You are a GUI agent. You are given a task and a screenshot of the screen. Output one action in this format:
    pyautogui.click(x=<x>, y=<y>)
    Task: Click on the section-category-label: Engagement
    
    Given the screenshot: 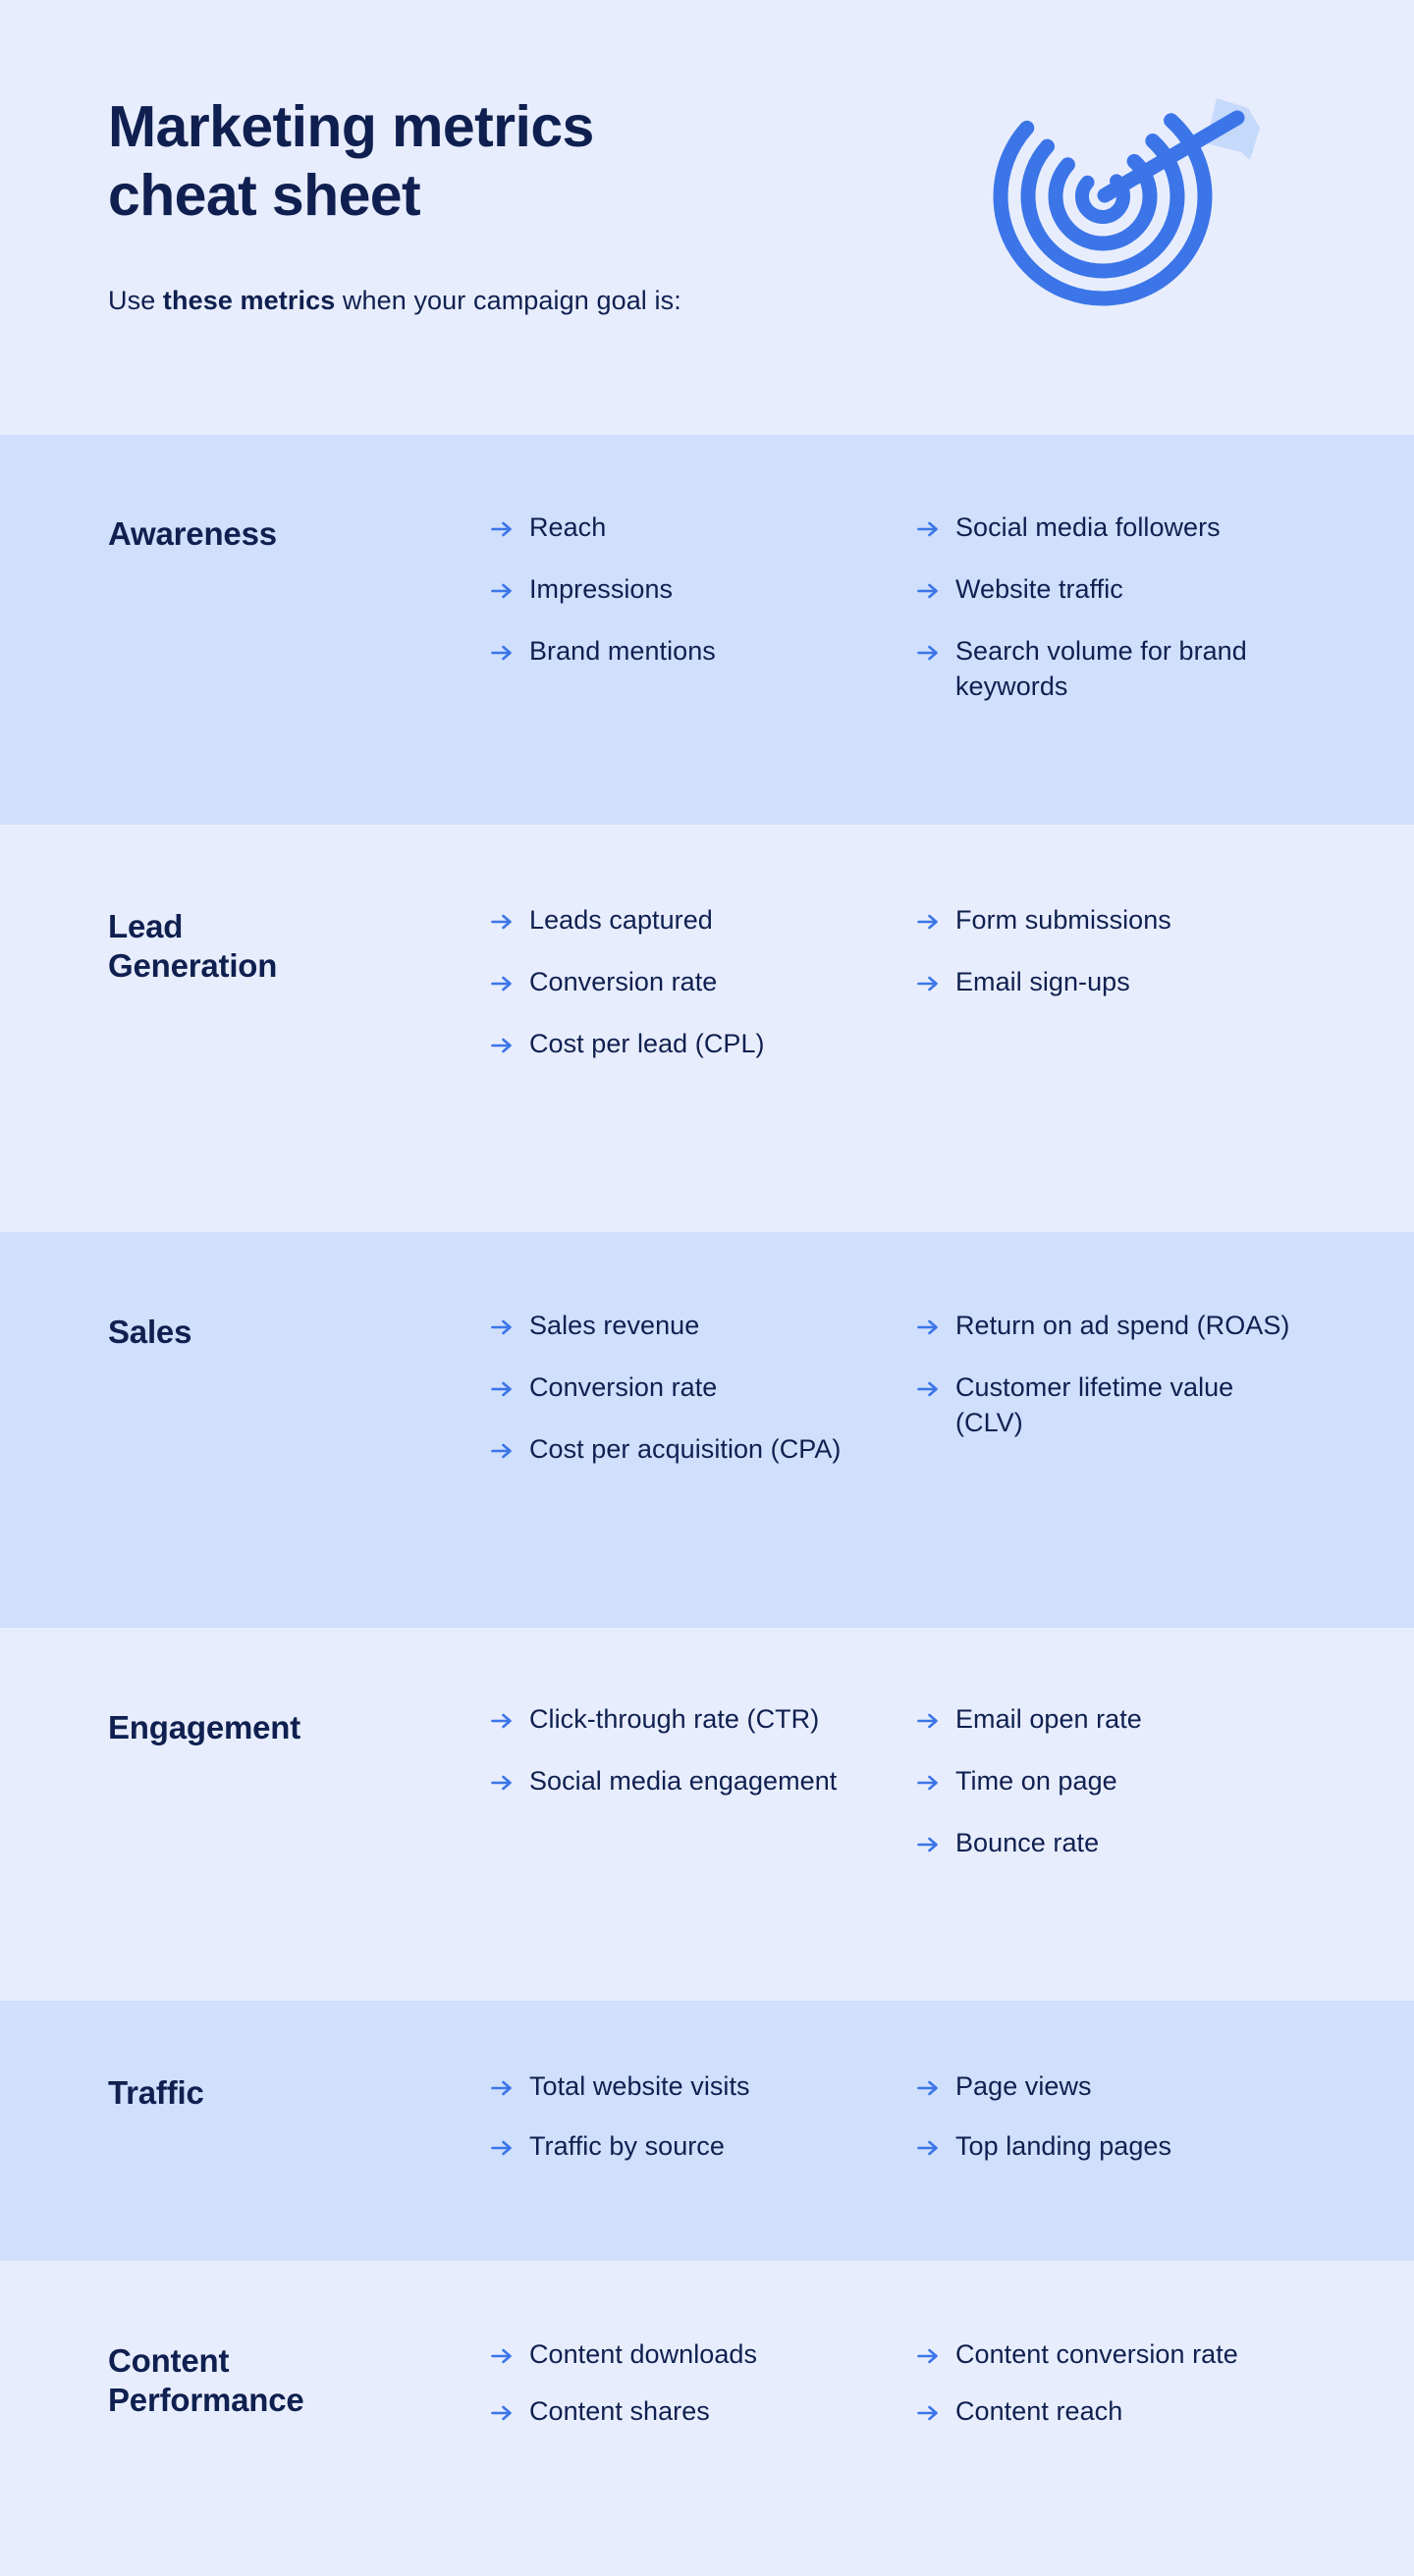 What is the action you would take?
    pyautogui.click(x=204, y=1727)
    